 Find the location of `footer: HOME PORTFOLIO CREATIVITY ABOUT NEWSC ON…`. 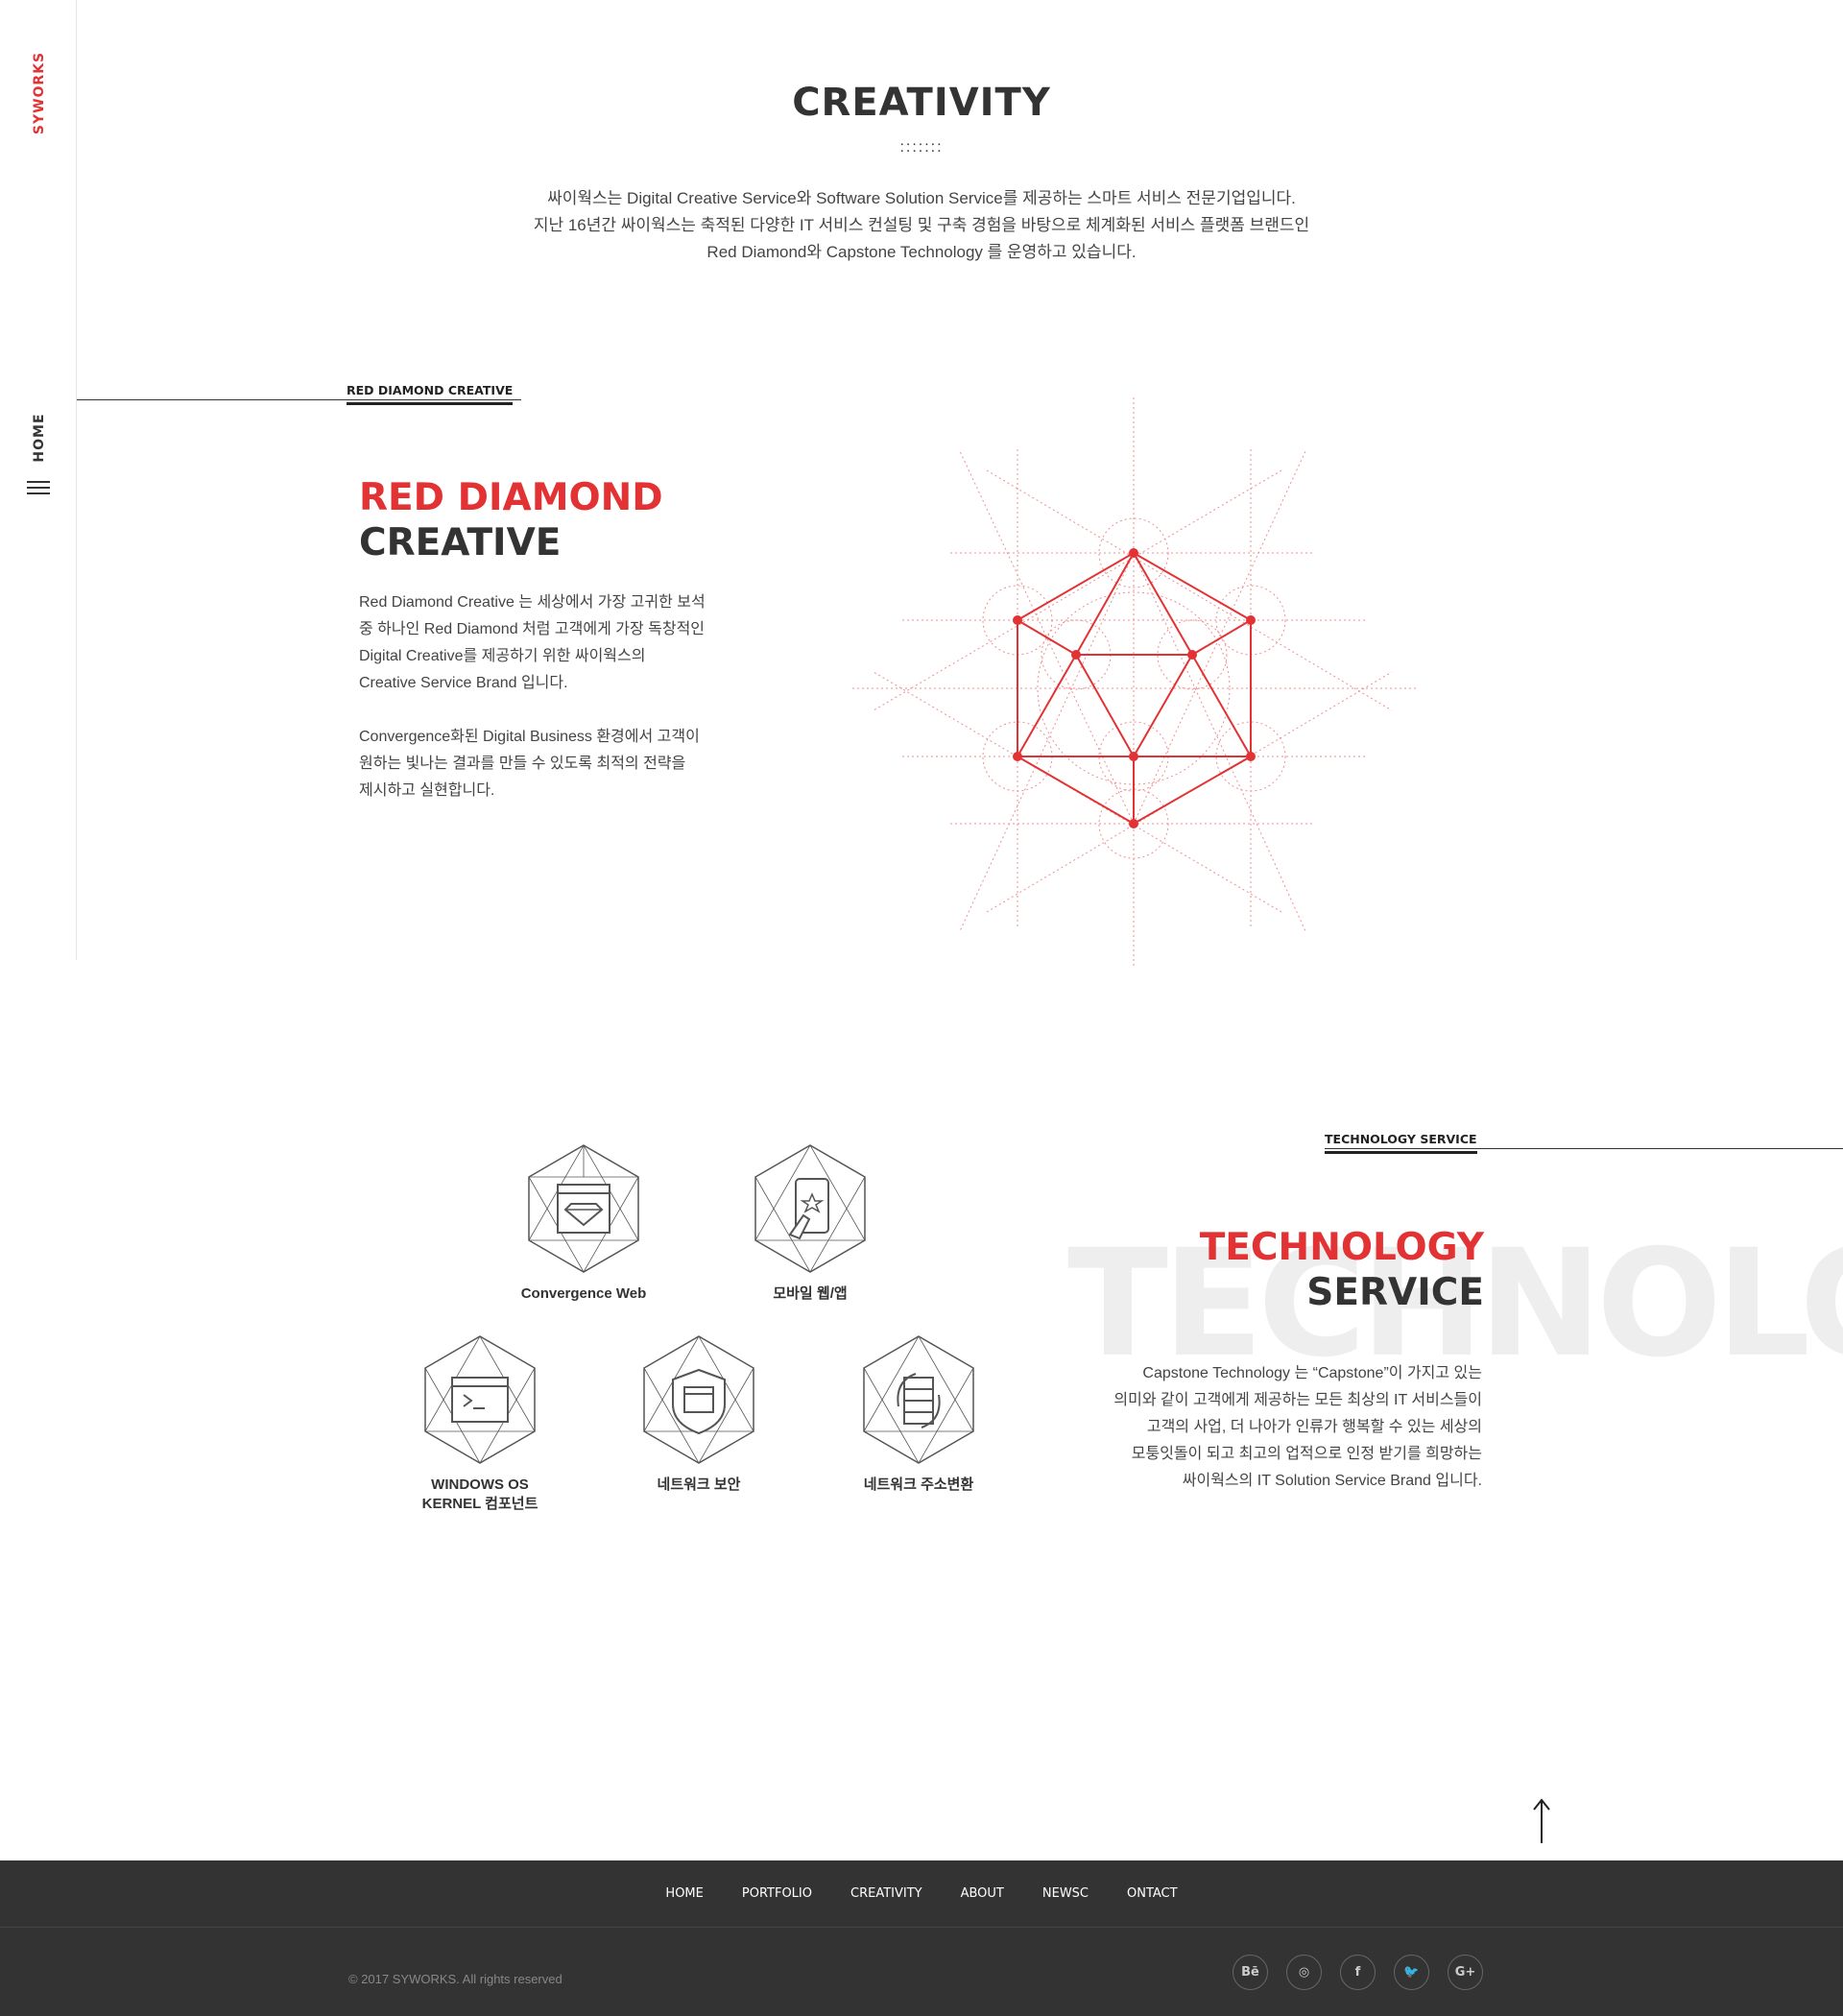

footer: HOME PORTFOLIO CREATIVITY ABOUT NEWSC ON… is located at coordinates (921, 1938).